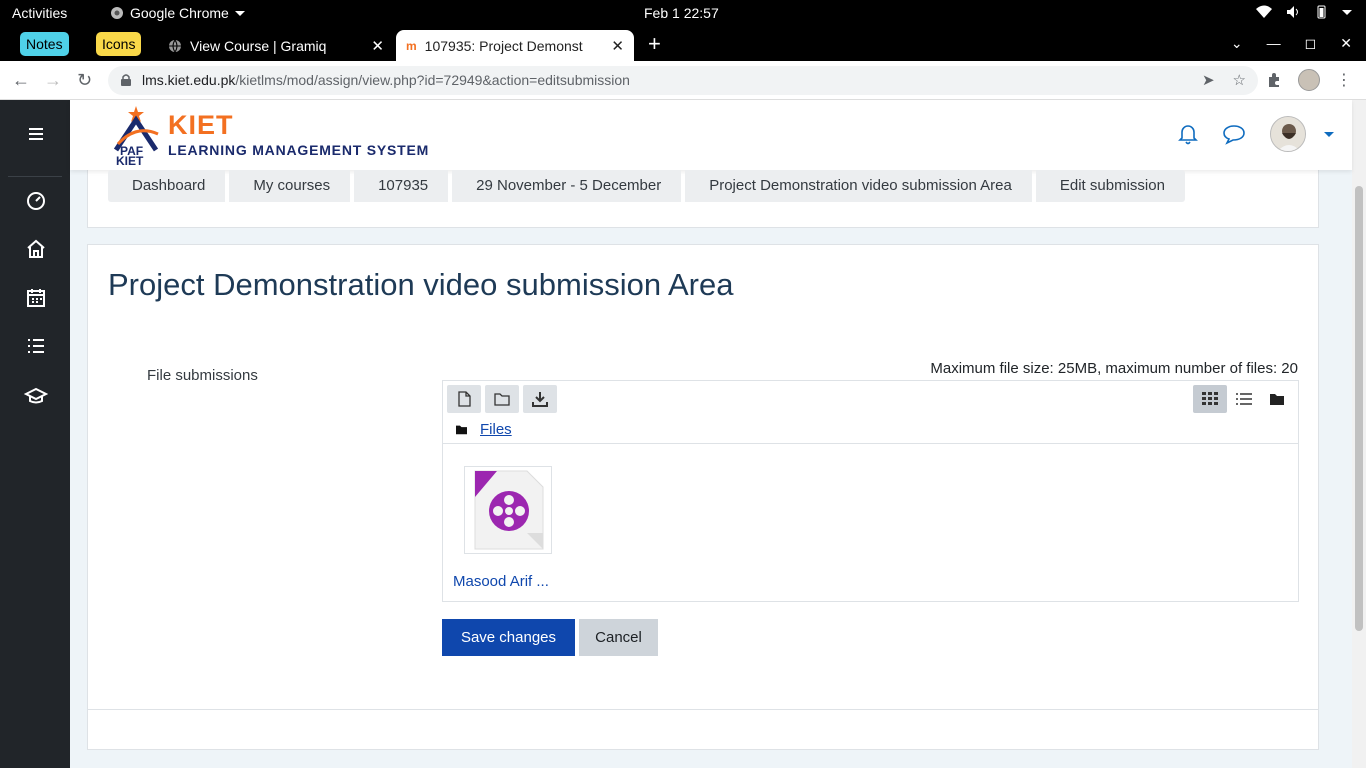 This screenshot has width=1366, height=768. Describe the element at coordinates (278, 135) in the screenshot. I see `kiet-logo: PAF KIET KIET LEARNING MANAGEMENT SYSTEM` at that location.